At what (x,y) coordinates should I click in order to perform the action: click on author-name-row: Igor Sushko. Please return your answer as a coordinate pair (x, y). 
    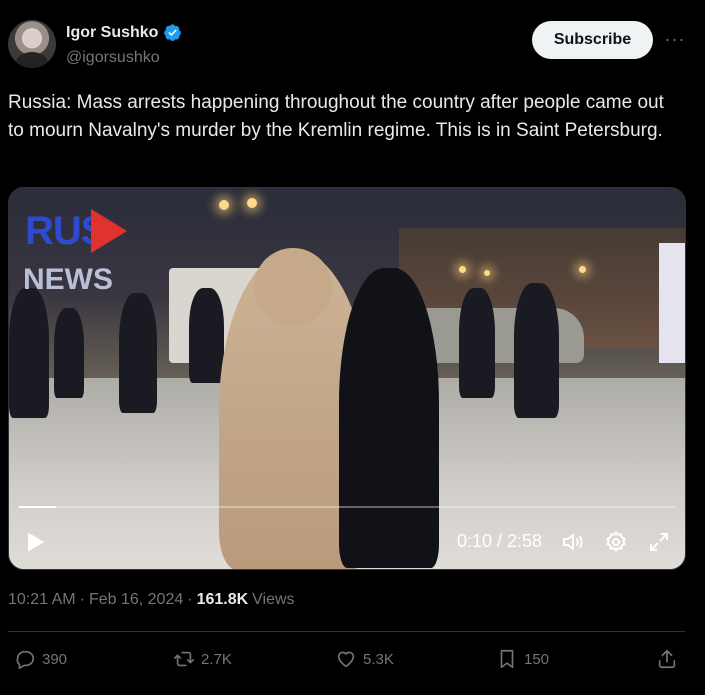
    Looking at the image, I should click on (124, 32).